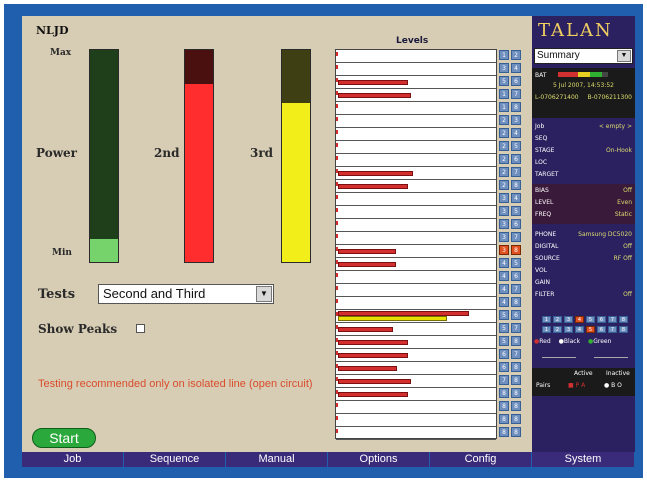 The height and width of the screenshot is (482, 647). I want to click on line-right: B-0706211300, so click(609, 97).